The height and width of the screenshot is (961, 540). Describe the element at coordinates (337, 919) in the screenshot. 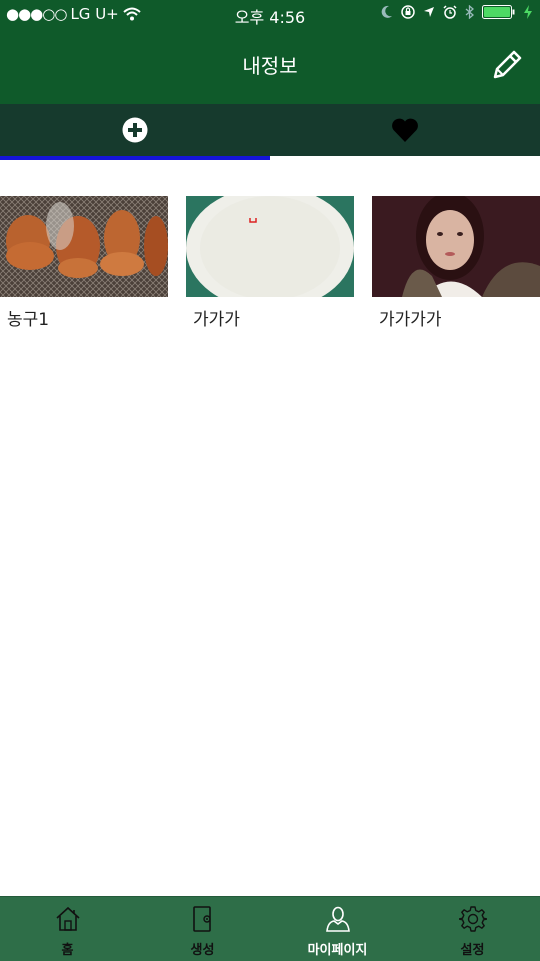

I see `user-icon` at that location.